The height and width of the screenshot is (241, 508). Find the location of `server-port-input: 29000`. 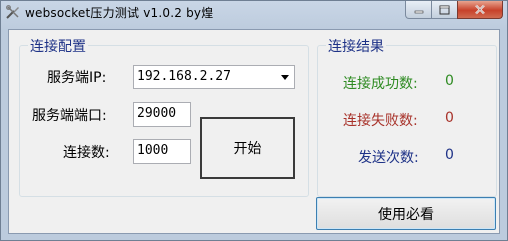

server-port-input: 29000 is located at coordinates (162, 114).